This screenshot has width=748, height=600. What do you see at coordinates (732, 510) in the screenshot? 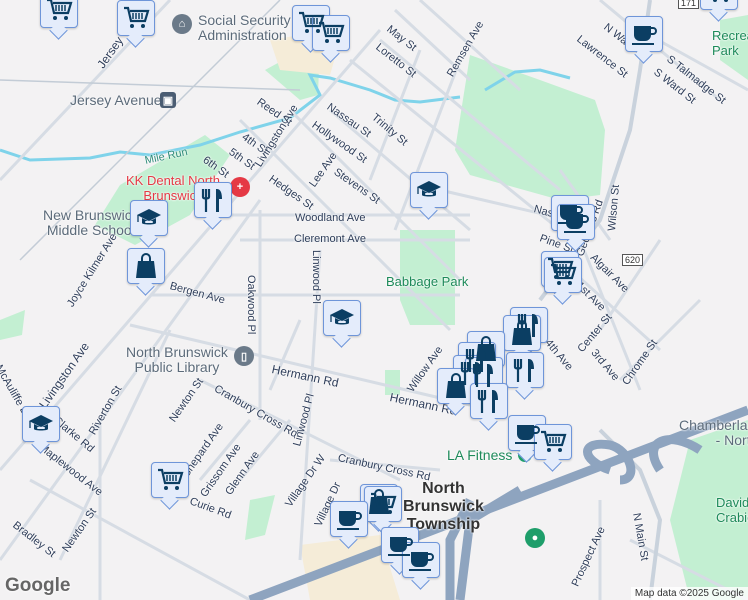
I see `park-label: Davidson Crabiel` at bounding box center [732, 510].